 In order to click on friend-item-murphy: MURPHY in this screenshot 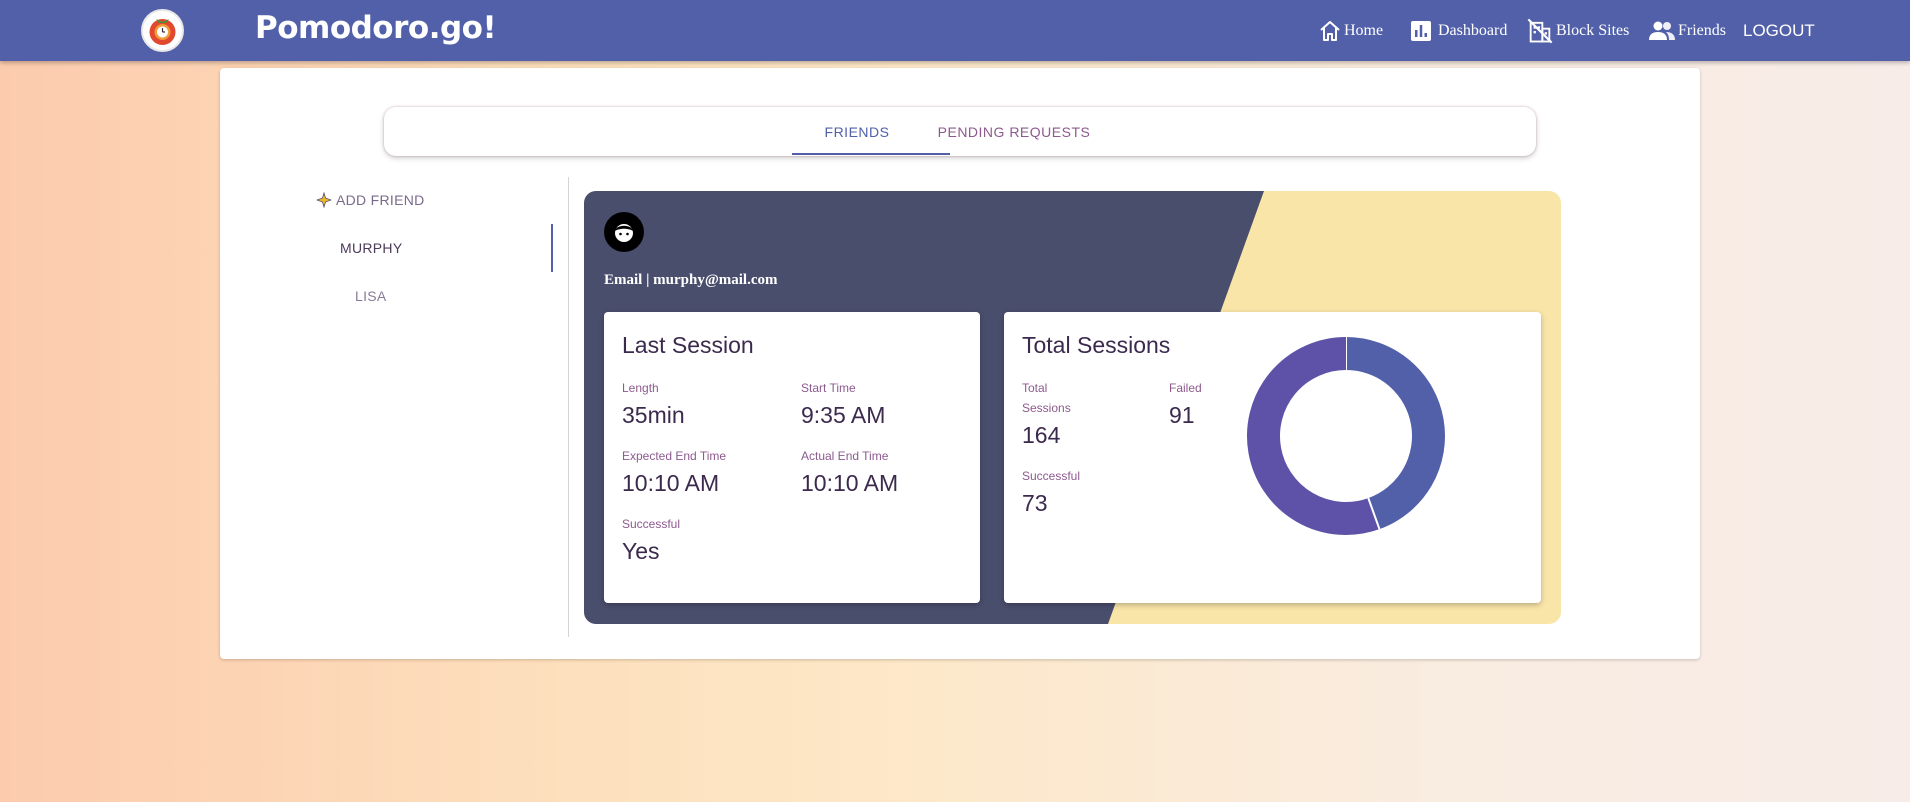, I will do `click(371, 248)`.